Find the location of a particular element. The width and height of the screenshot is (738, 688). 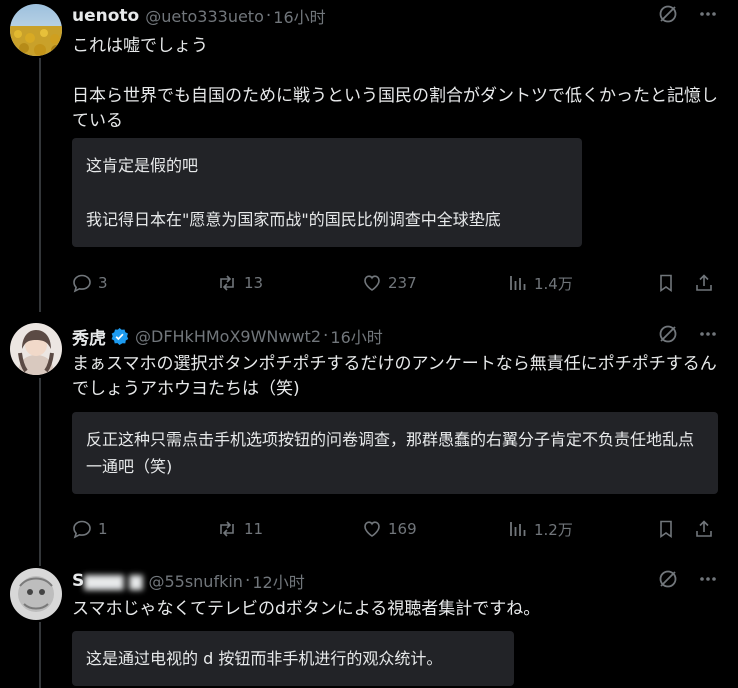

views-button: 1.4万 is located at coordinates (582, 283).